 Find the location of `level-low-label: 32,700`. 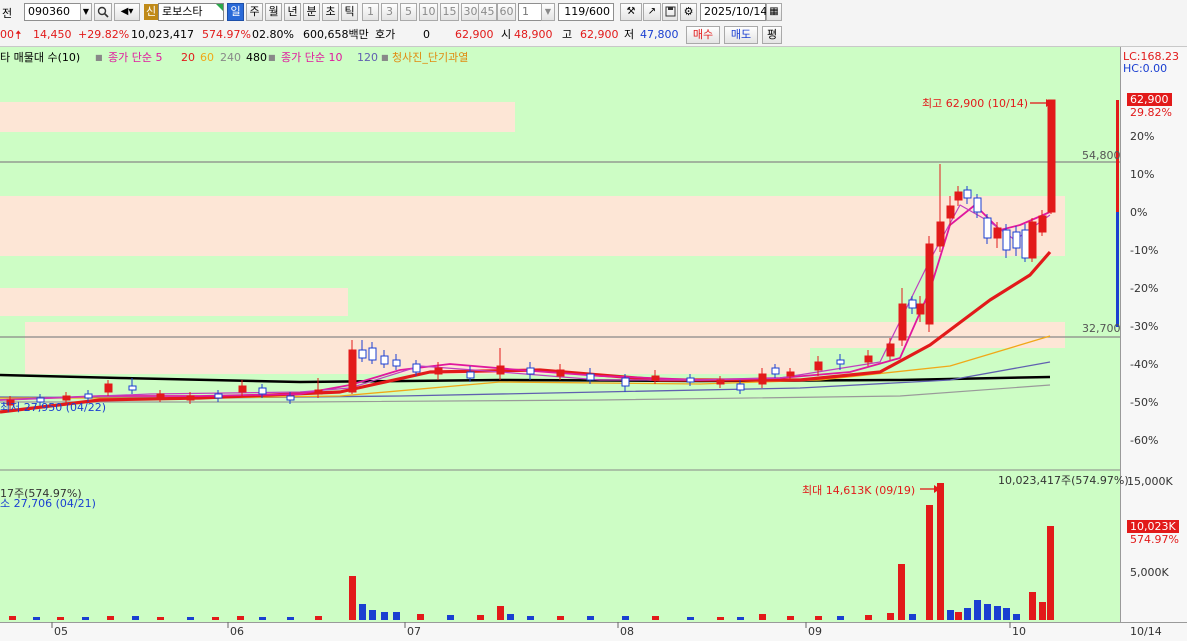

level-low-label: 32,700 is located at coordinates (1101, 328).